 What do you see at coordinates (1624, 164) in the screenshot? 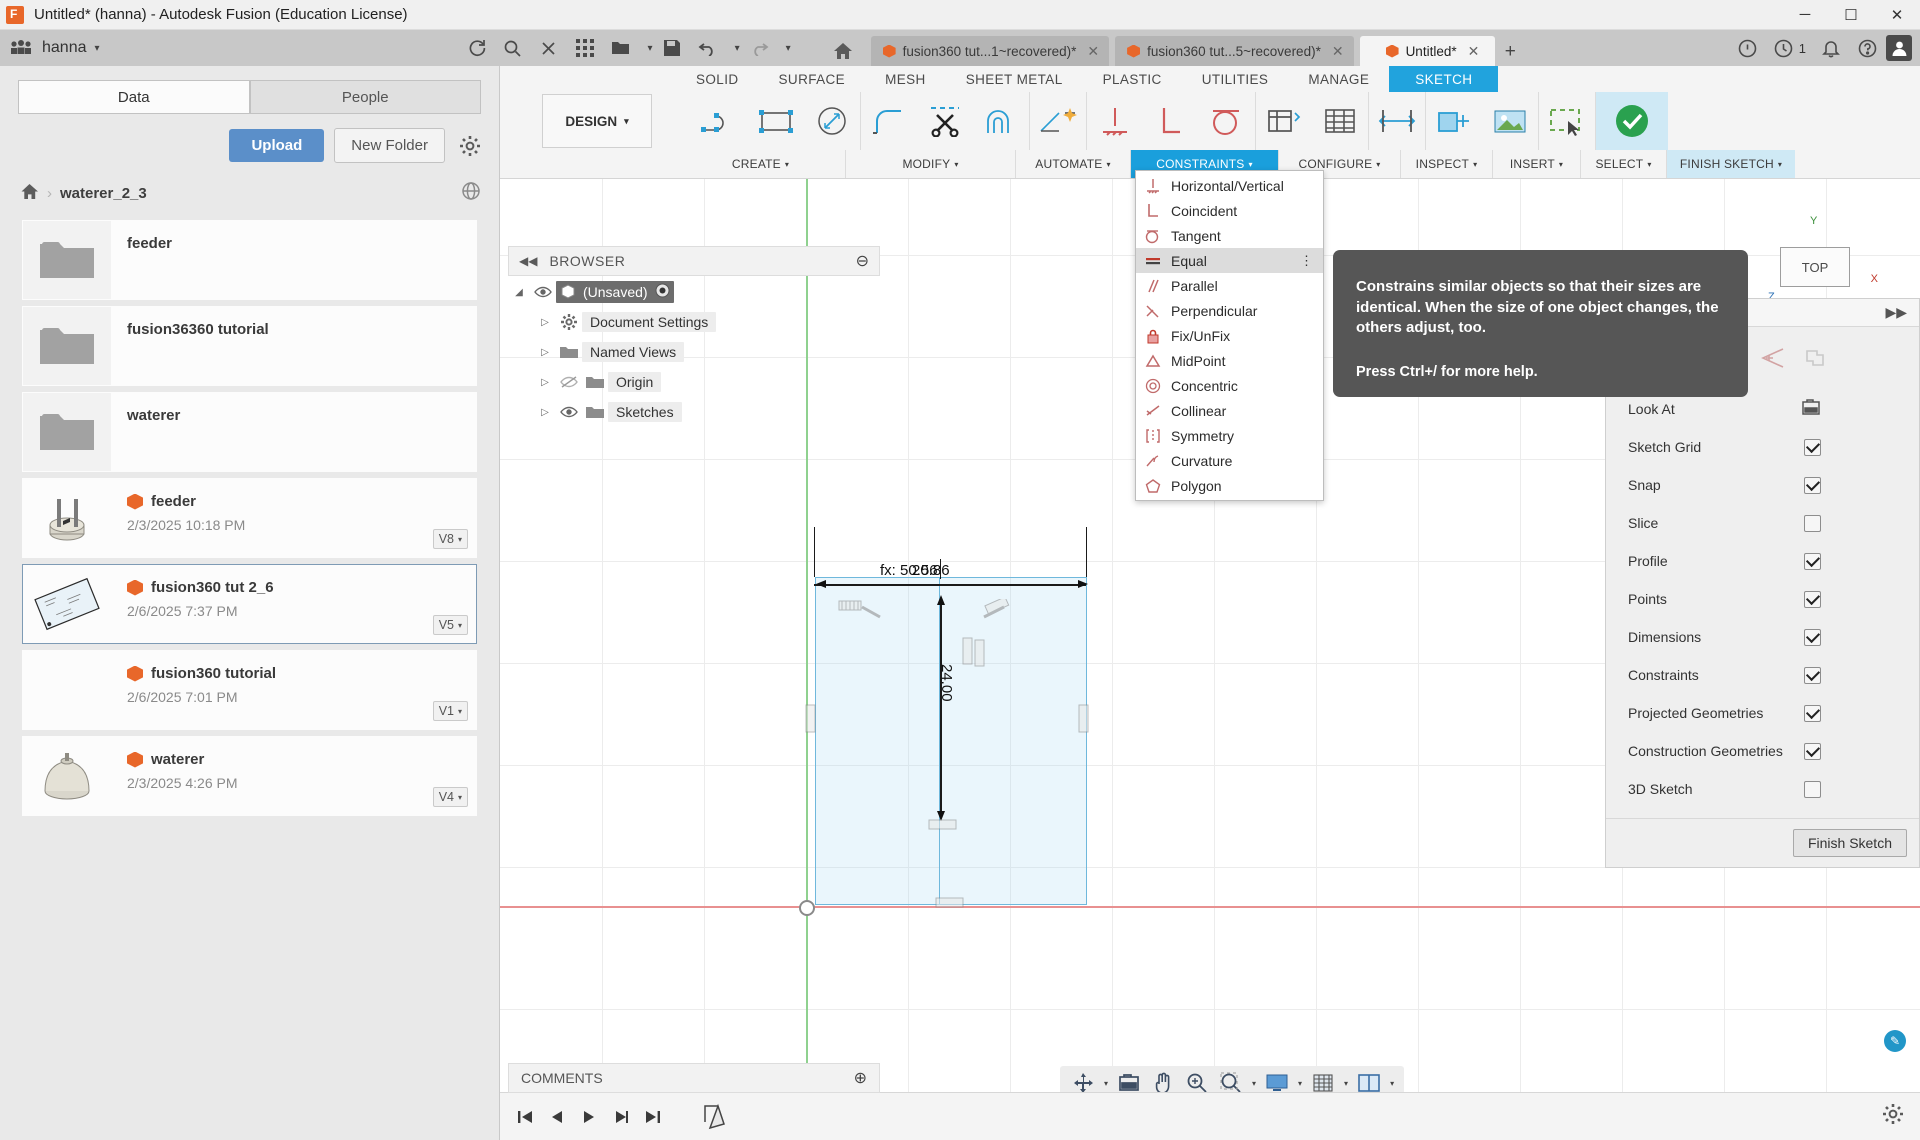
I see `group-label-select: SELECT ▾` at bounding box center [1624, 164].